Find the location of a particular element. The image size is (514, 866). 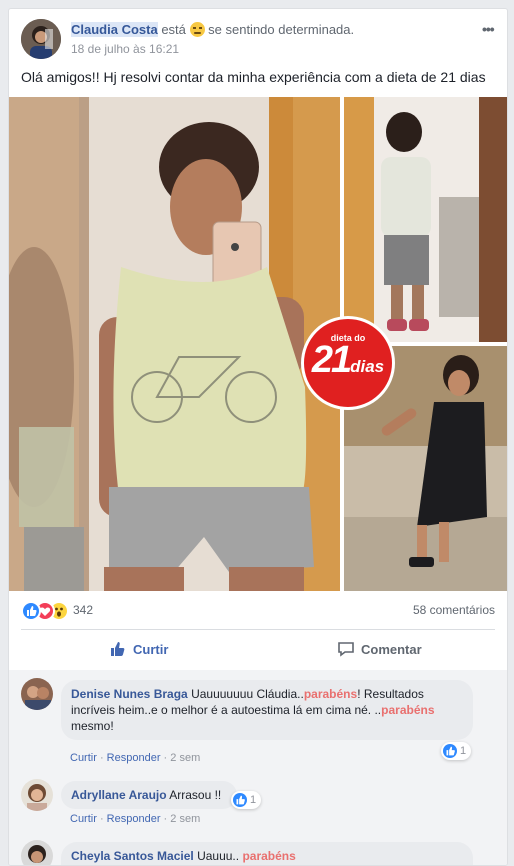

comment-button: Comentar is located at coordinates (379, 650).